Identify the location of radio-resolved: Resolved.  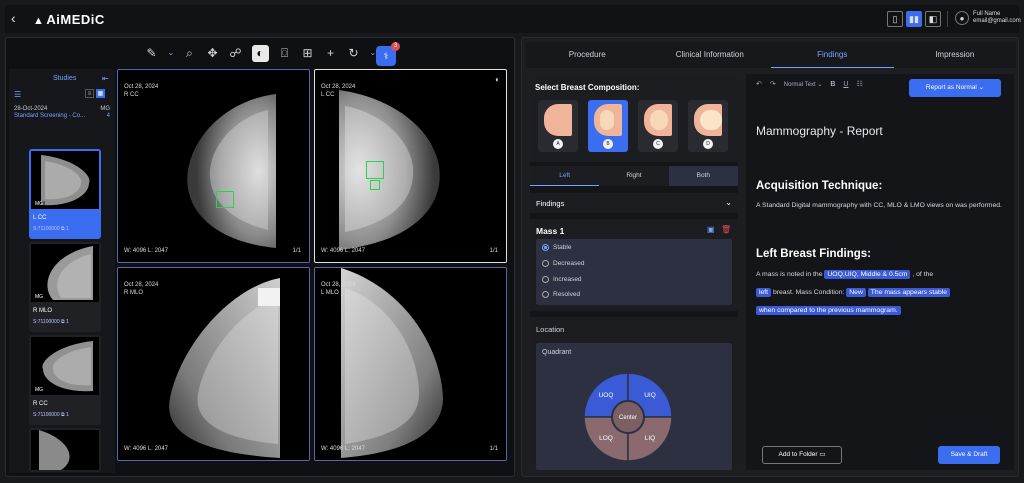
(561, 294).